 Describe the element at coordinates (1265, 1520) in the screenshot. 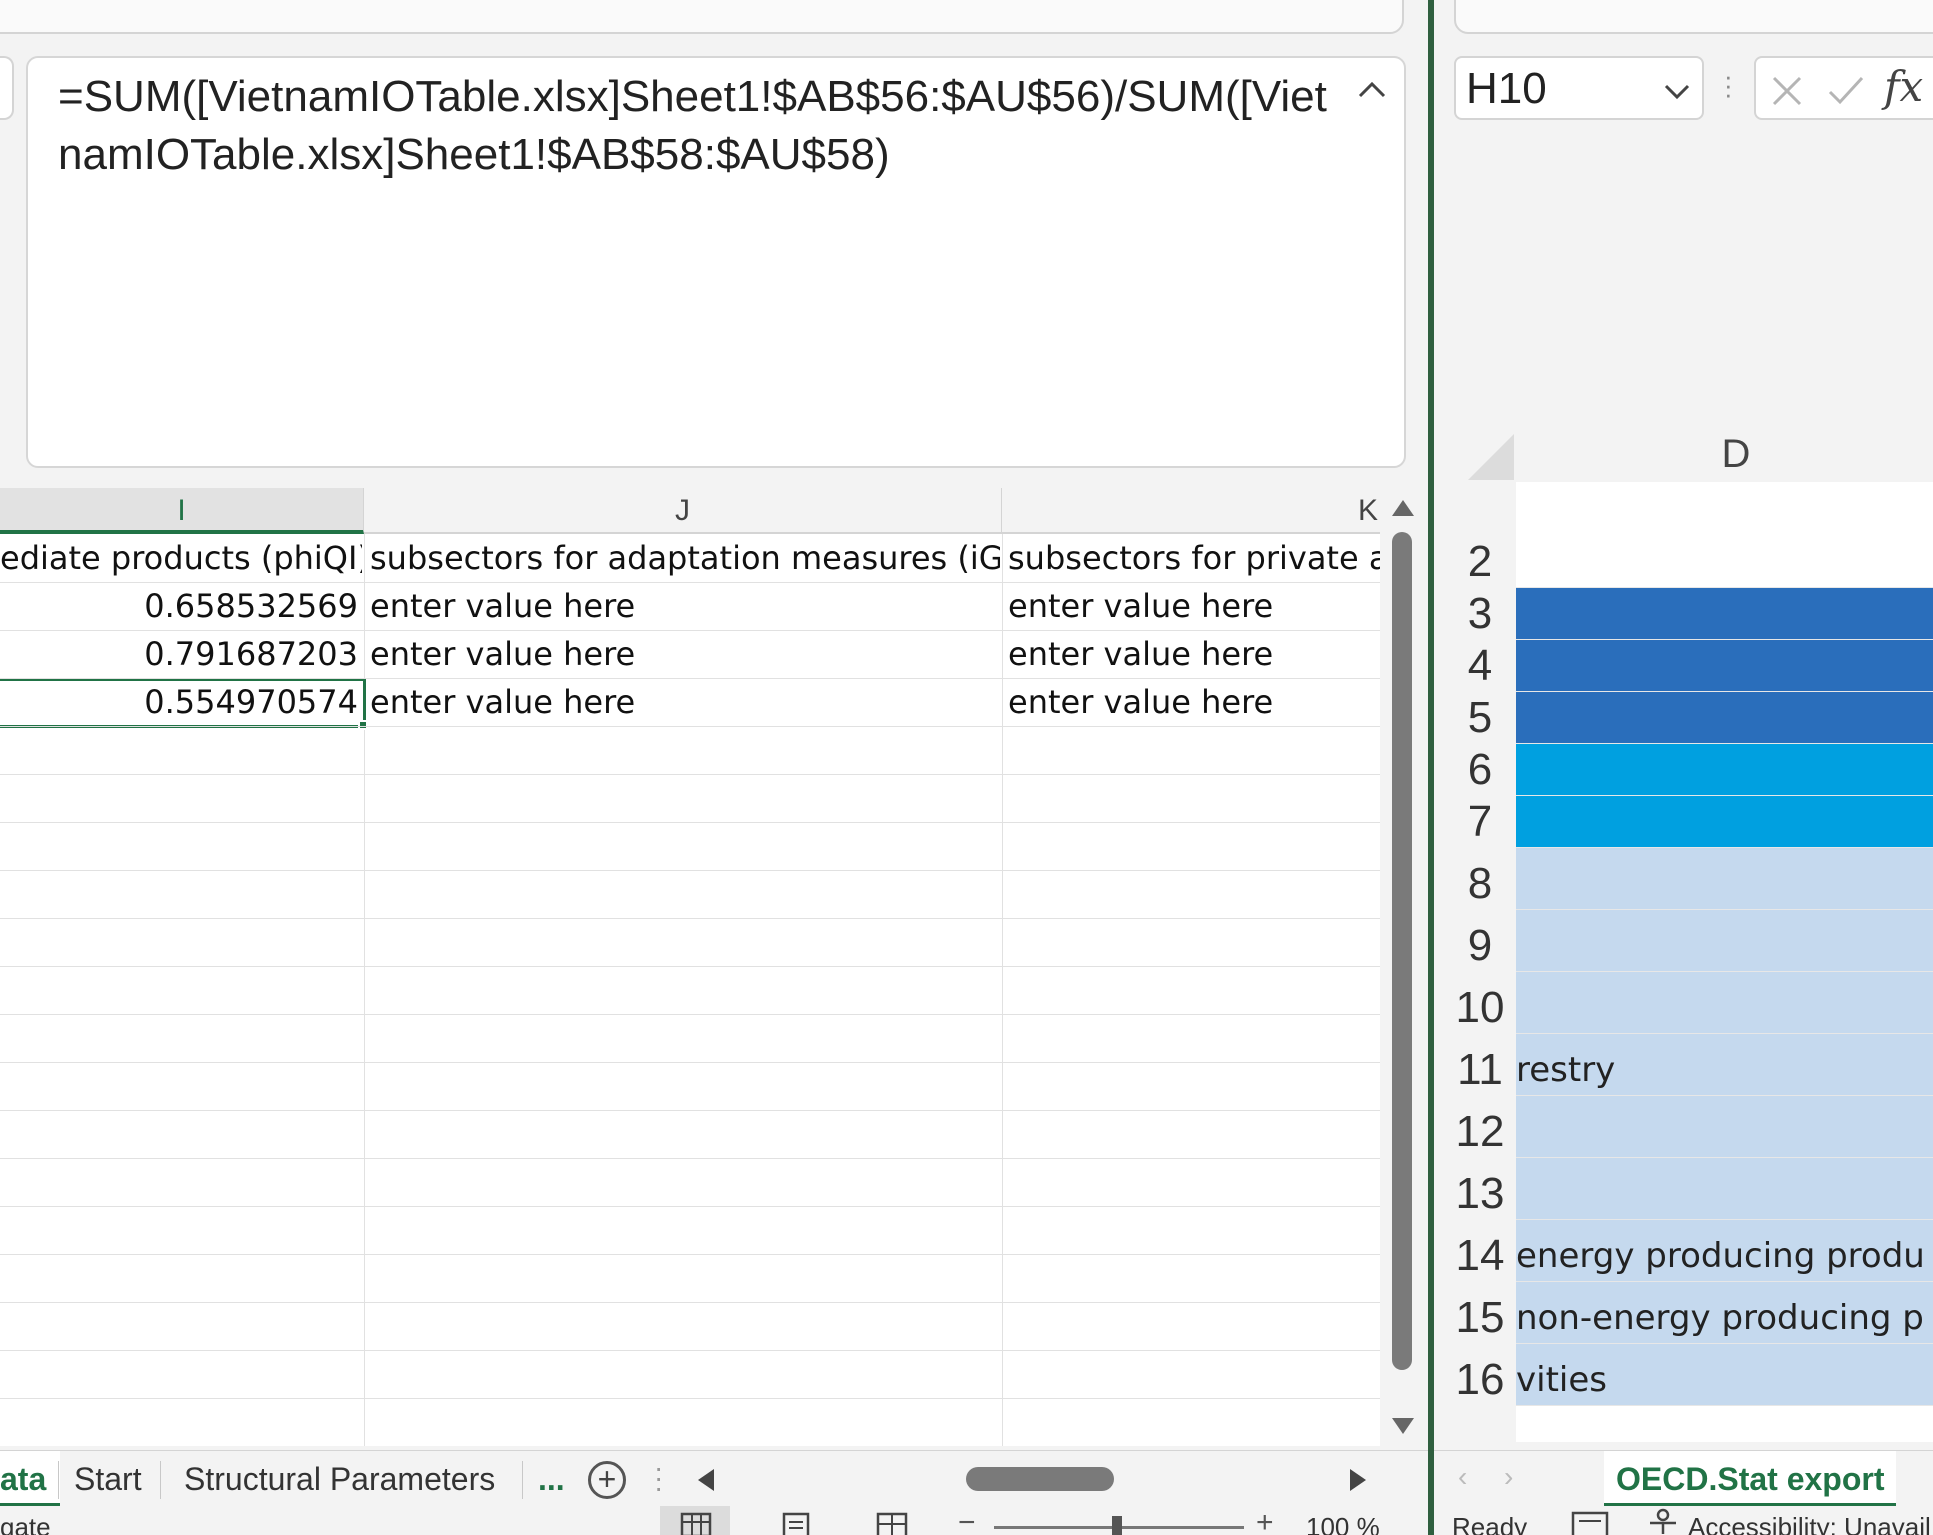

I see `zoom-in-button: +` at that location.